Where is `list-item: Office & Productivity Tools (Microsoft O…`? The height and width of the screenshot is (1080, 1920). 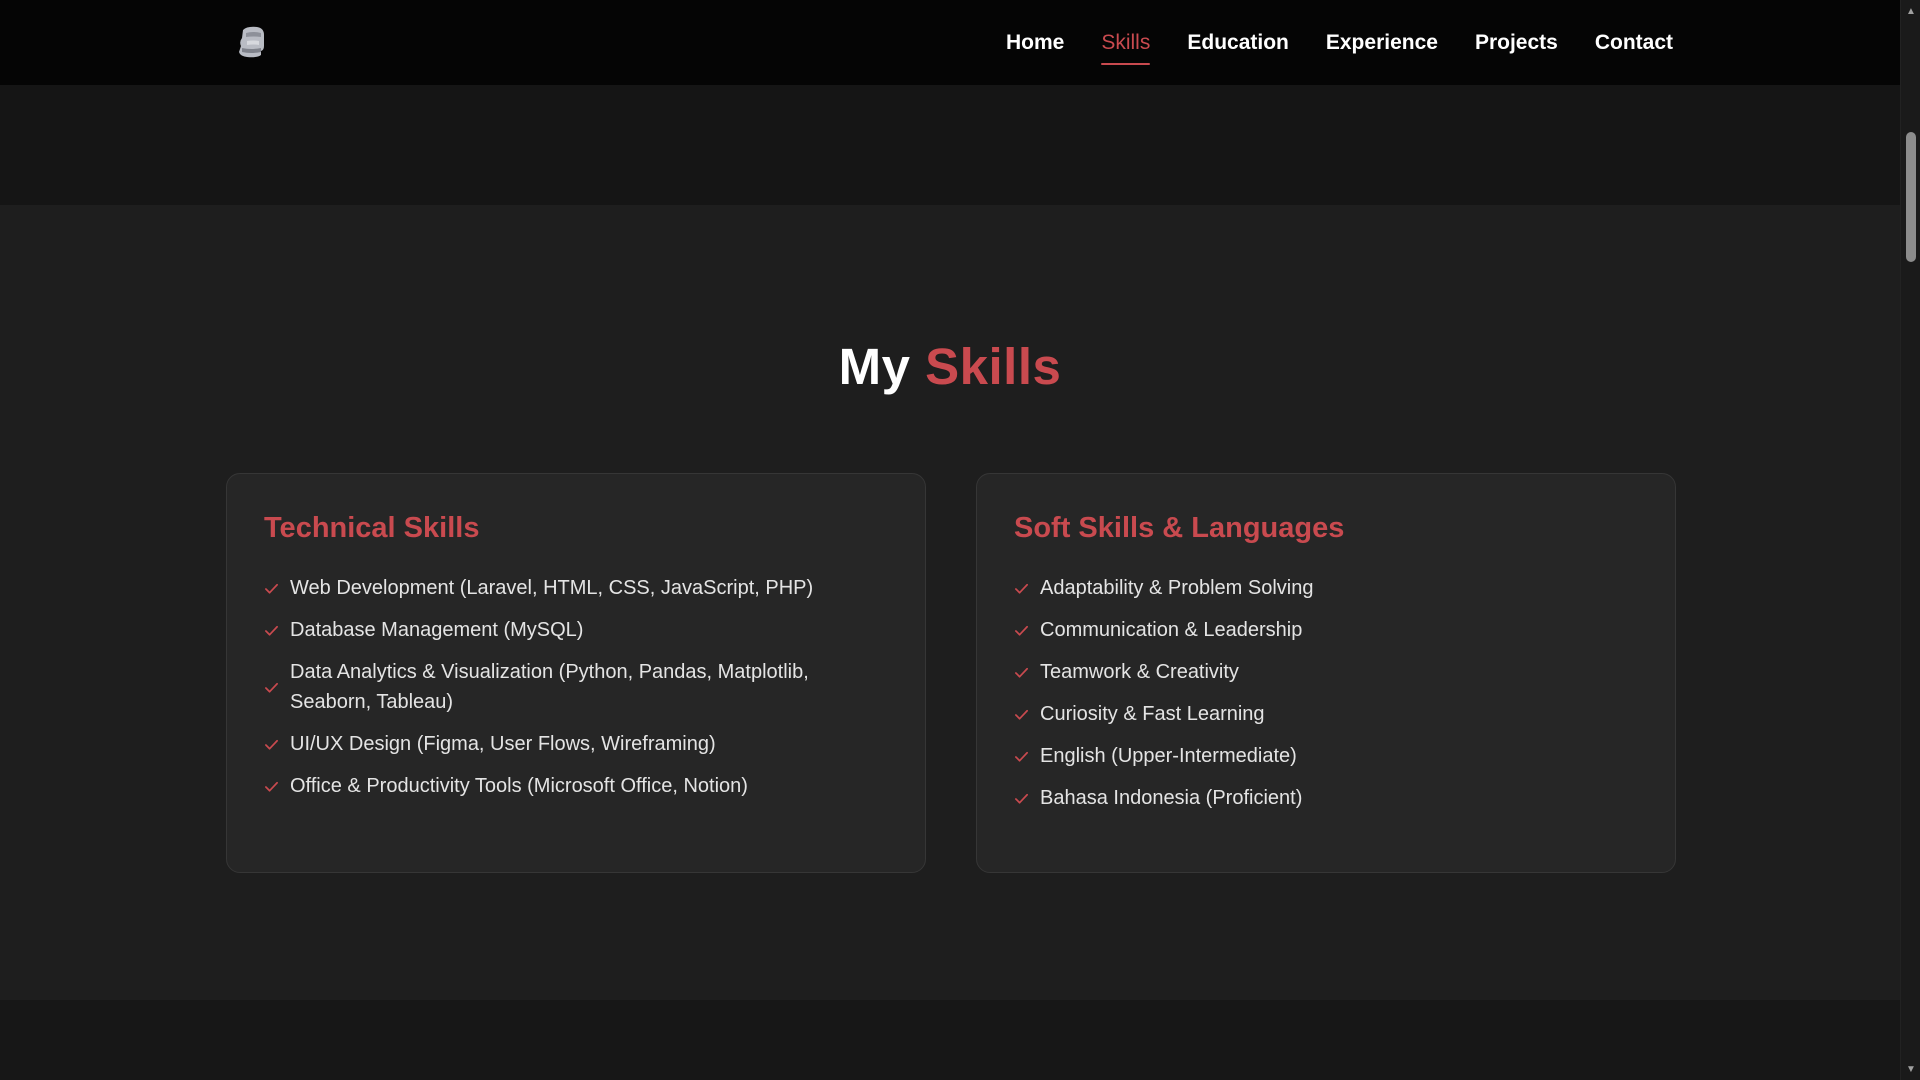 list-item: Office & Productivity Tools (Microsoft O… is located at coordinates (576, 786).